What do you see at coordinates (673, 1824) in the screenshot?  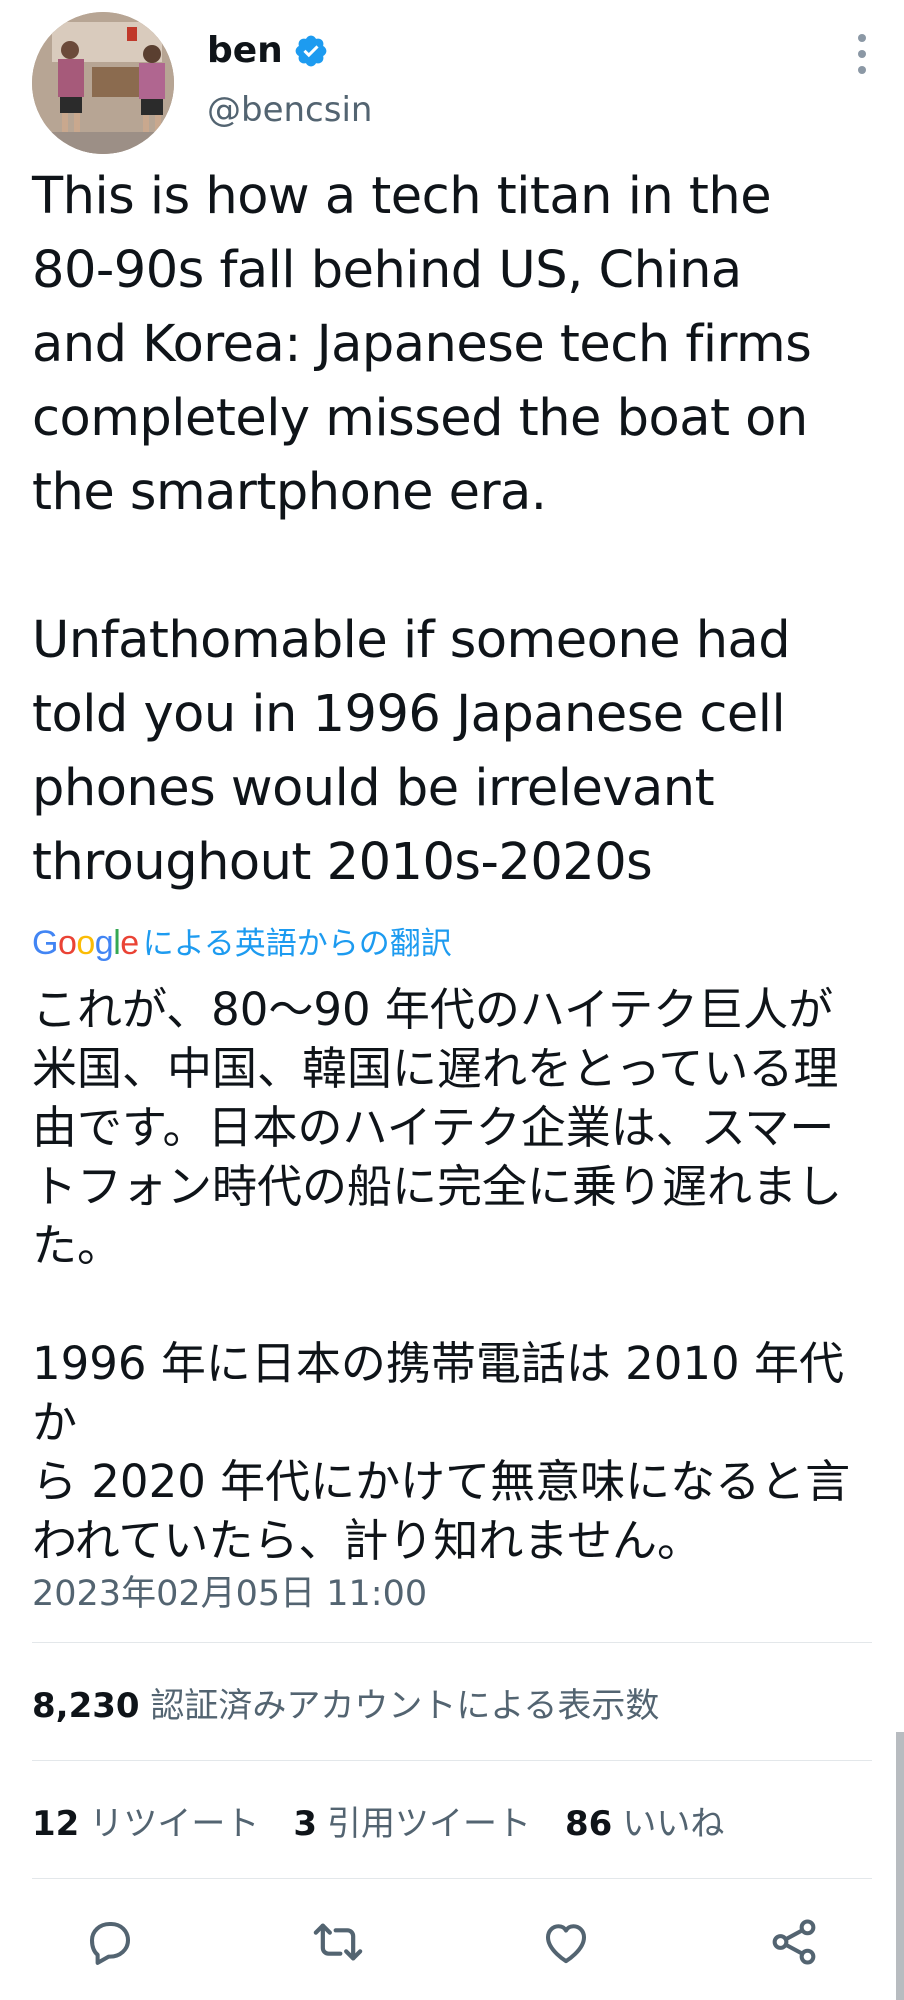 I see `like-count-label: いいね` at bounding box center [673, 1824].